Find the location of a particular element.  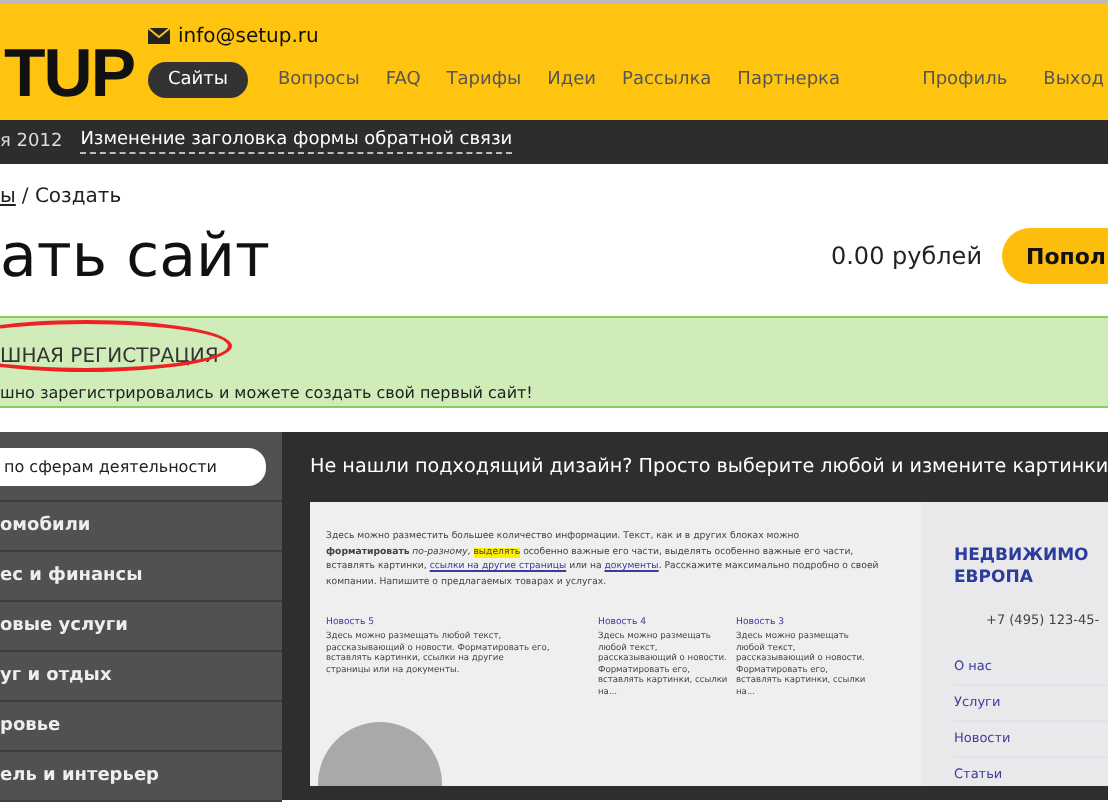

category-item: уг и отдых is located at coordinates (141, 677).